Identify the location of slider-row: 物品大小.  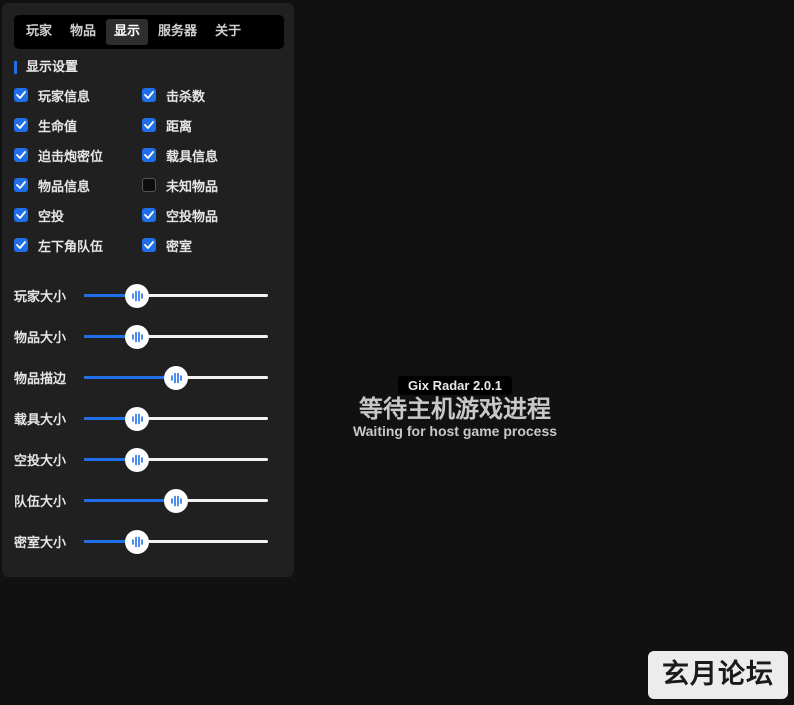
(145, 343).